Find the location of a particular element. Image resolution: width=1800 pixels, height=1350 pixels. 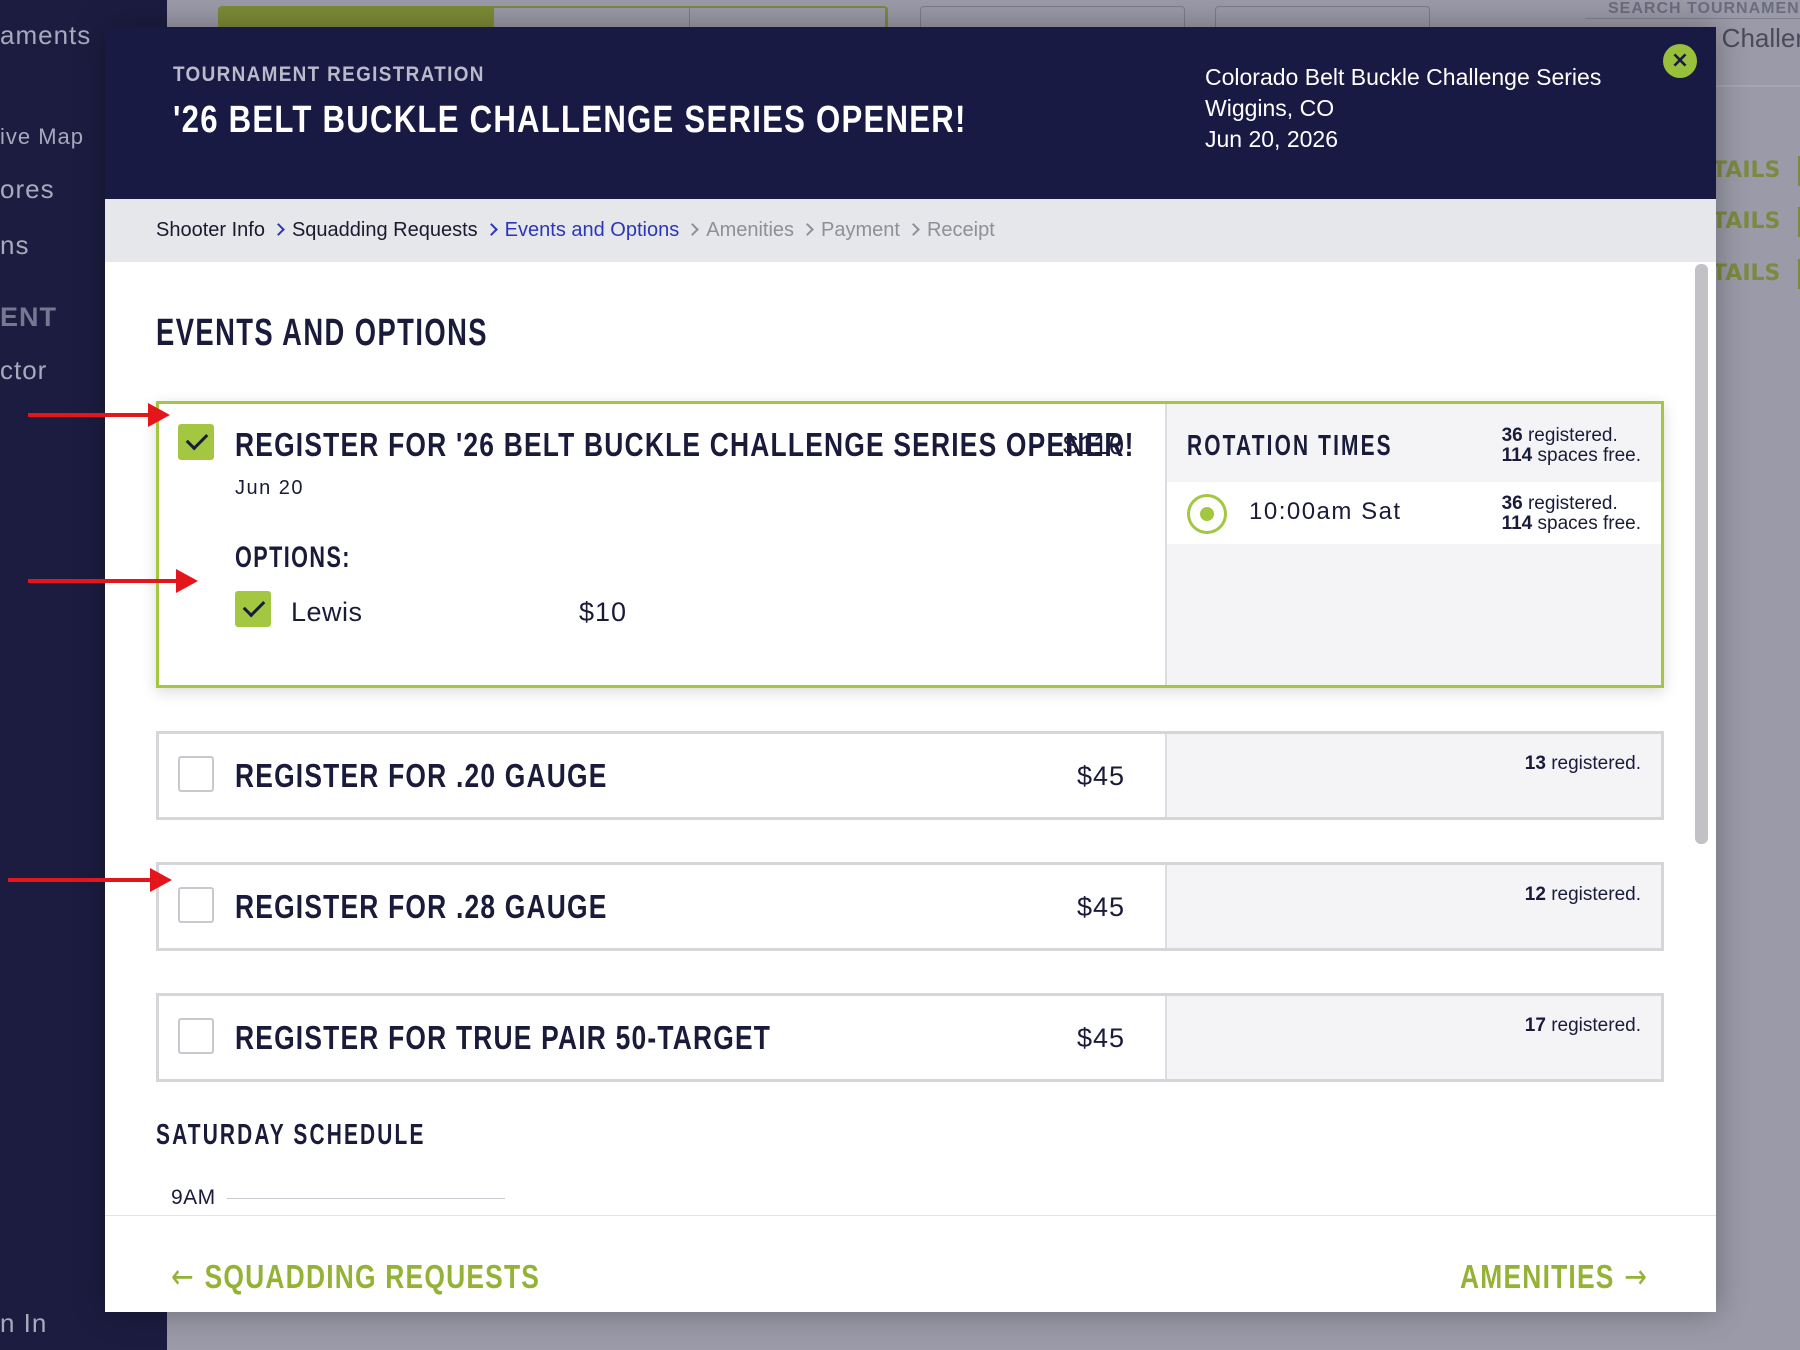

rotation-radio is located at coordinates (1207, 514).